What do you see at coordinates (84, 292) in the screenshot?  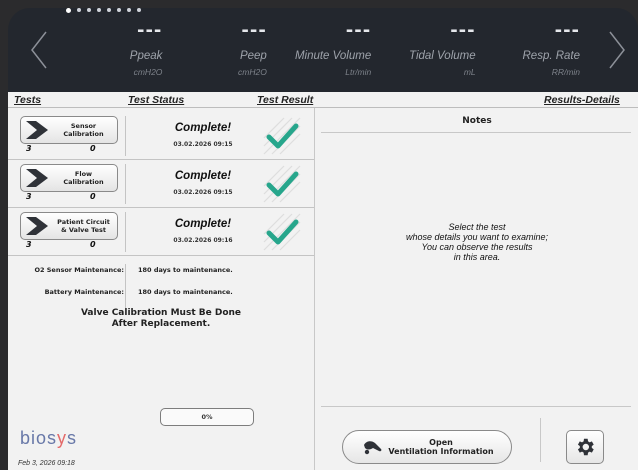 I see `maintenance-label: Battery Maintenance:` at bounding box center [84, 292].